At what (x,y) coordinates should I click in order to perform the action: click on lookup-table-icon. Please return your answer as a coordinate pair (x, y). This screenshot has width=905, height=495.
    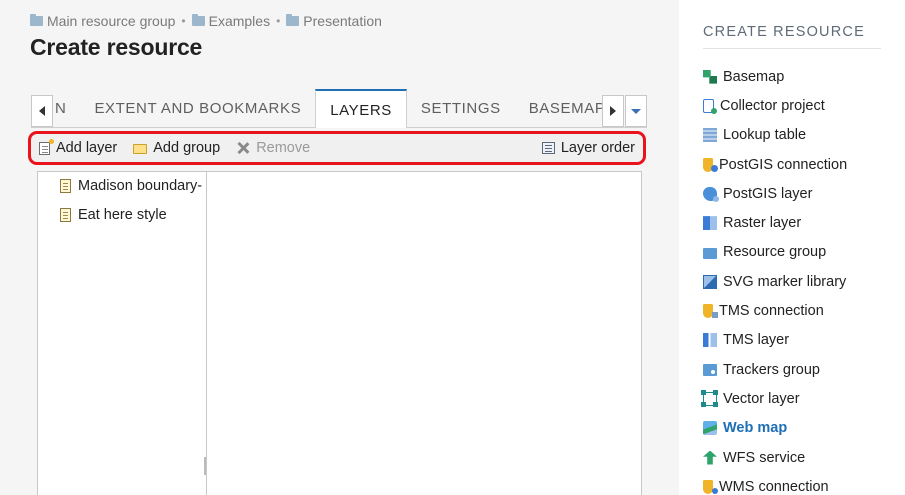
    Looking at the image, I should click on (710, 135).